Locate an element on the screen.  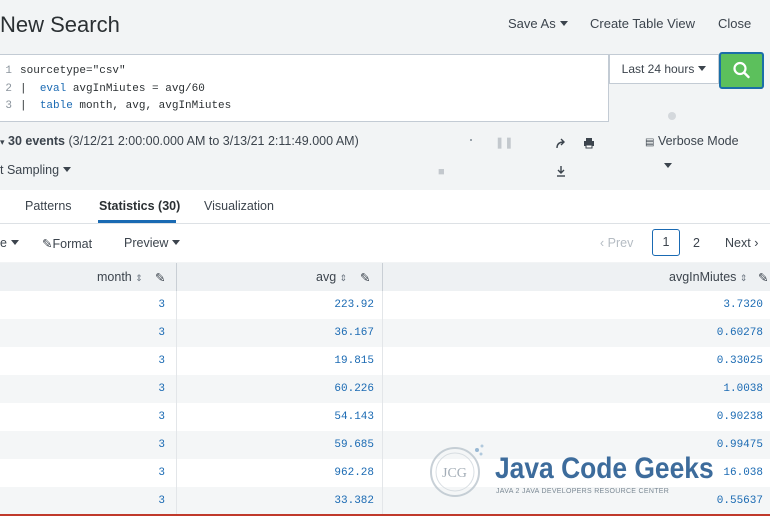
table-cell-avg: 36.167 is located at coordinates (354, 333).